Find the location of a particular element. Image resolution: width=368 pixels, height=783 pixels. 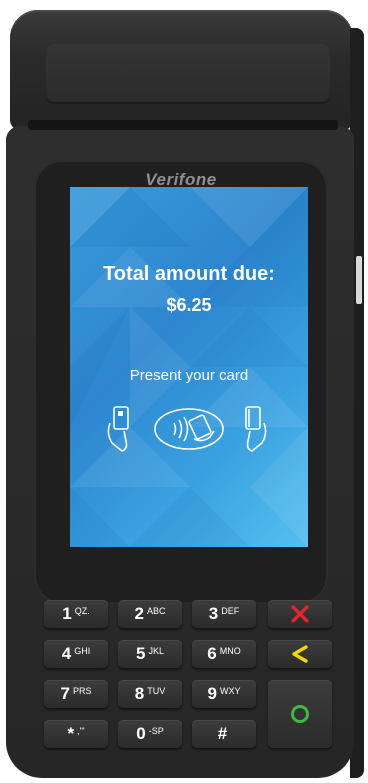

key-4: 4 GHI is located at coordinates (76, 654).